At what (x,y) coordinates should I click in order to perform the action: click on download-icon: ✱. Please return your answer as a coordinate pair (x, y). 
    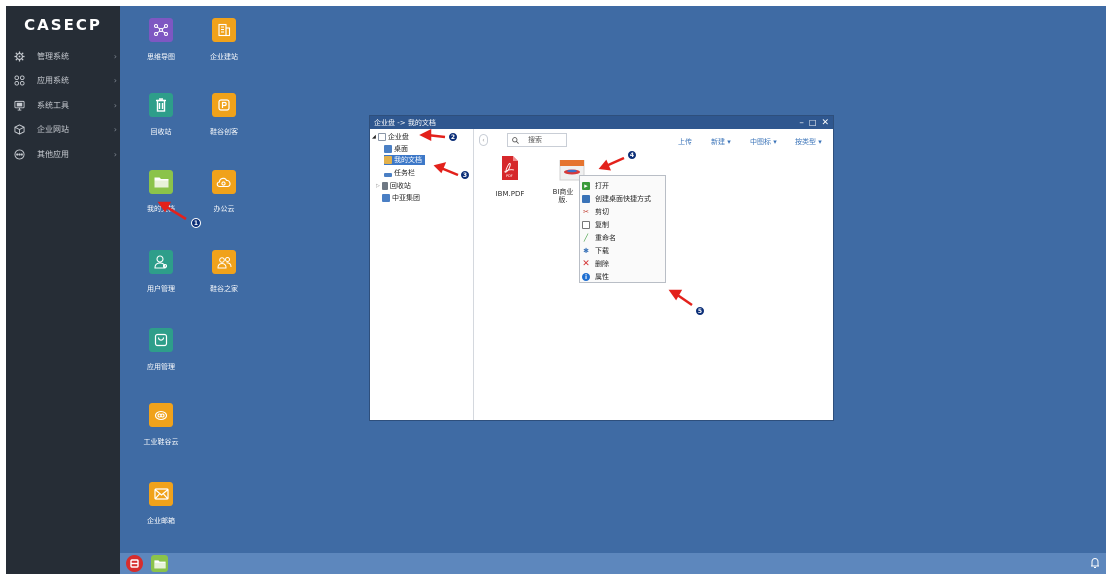
    Looking at the image, I should click on (586, 251).